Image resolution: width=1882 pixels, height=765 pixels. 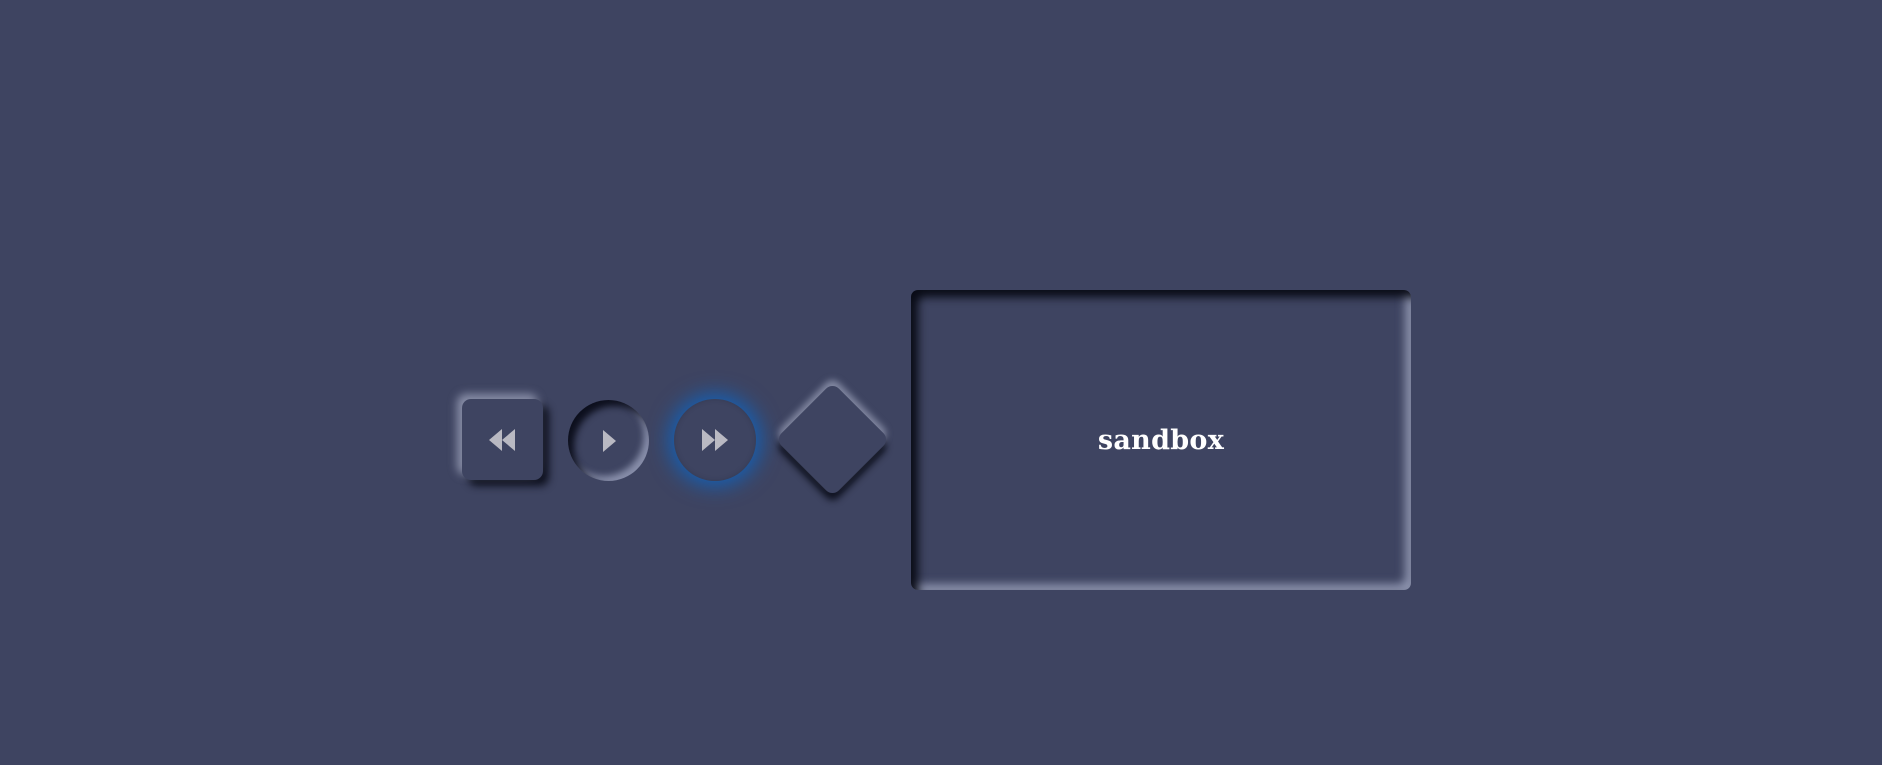 I want to click on fast-forward-button, so click(x=715, y=440).